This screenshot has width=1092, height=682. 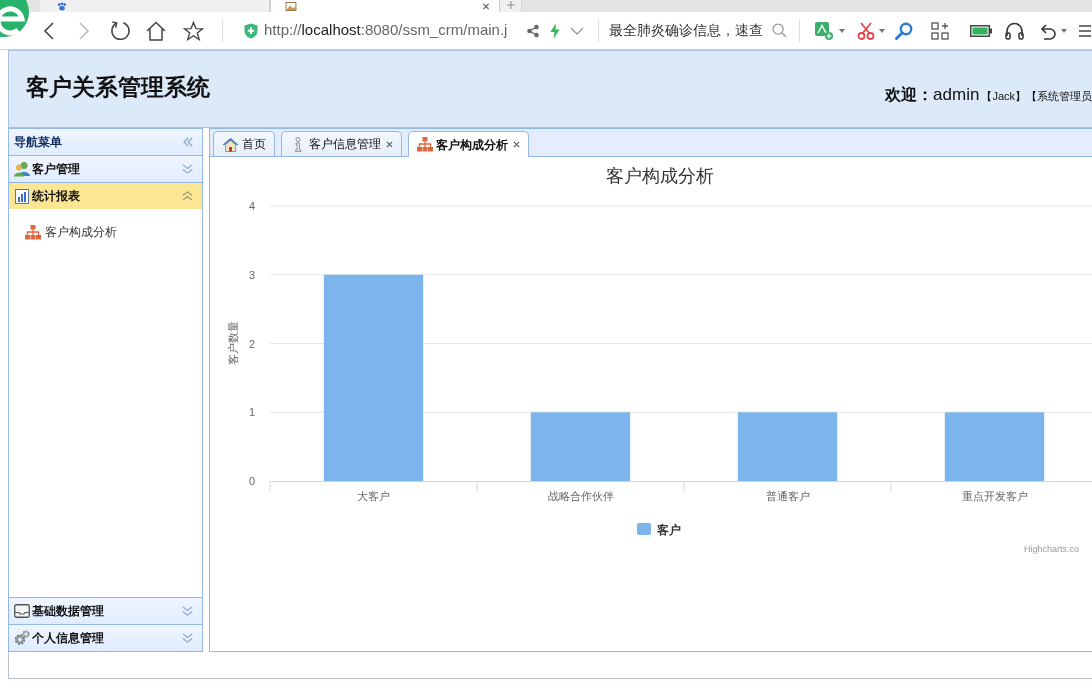 What do you see at coordinates (251, 206) in the screenshot?
I see `y-tick-label: 4` at bounding box center [251, 206].